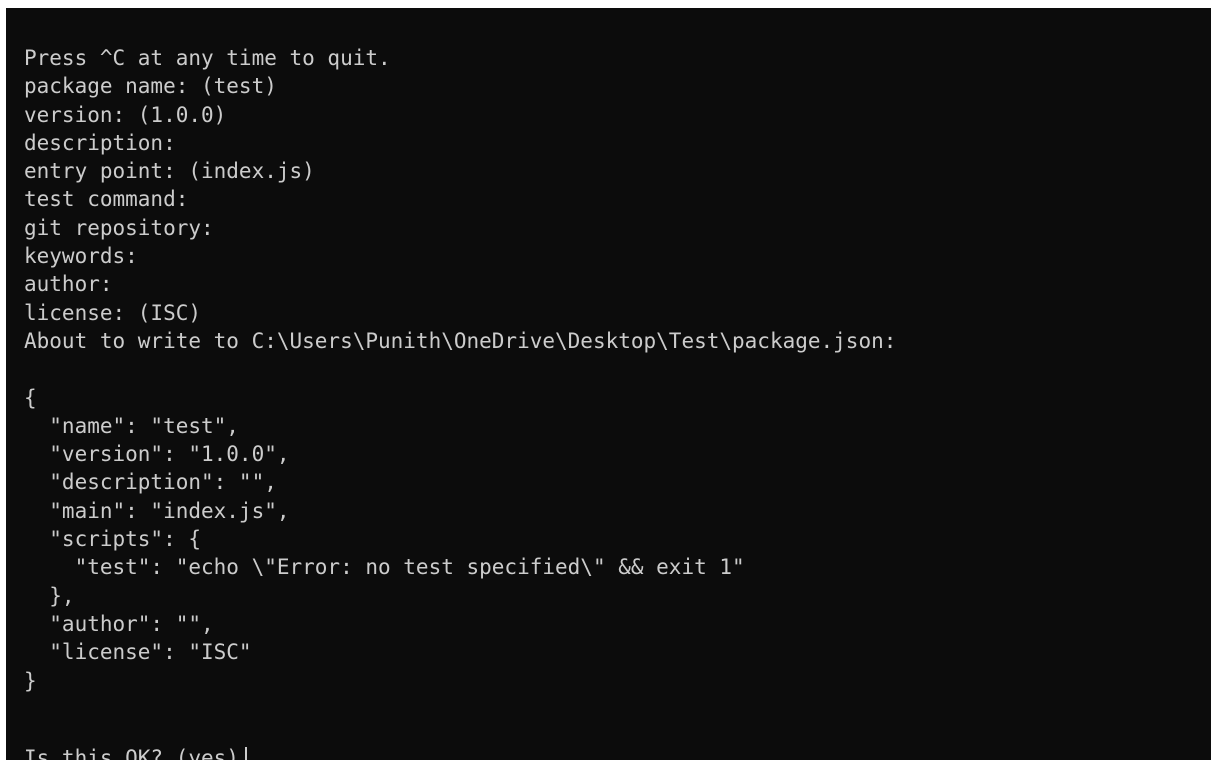  Describe the element at coordinates (169, 171) in the screenshot. I see `terminal-line: entry point: (index.js)` at that location.